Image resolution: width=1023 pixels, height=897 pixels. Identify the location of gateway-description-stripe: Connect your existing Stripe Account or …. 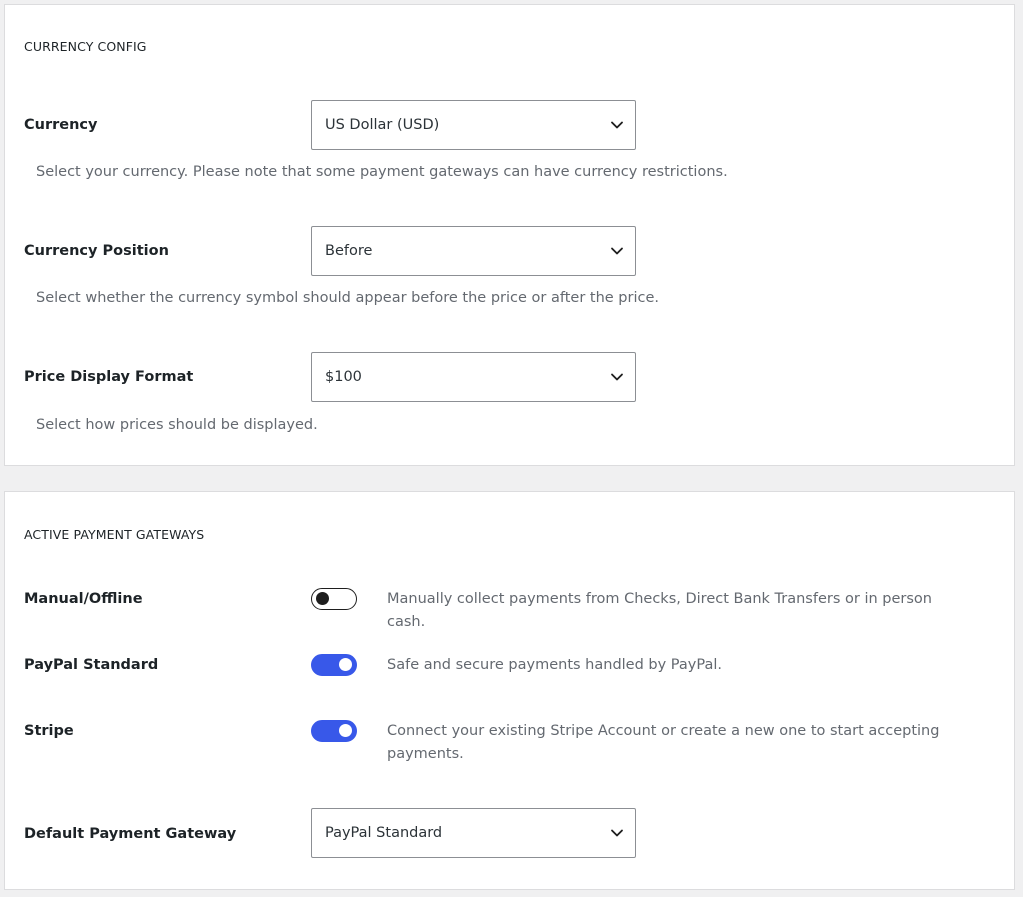
(663, 742).